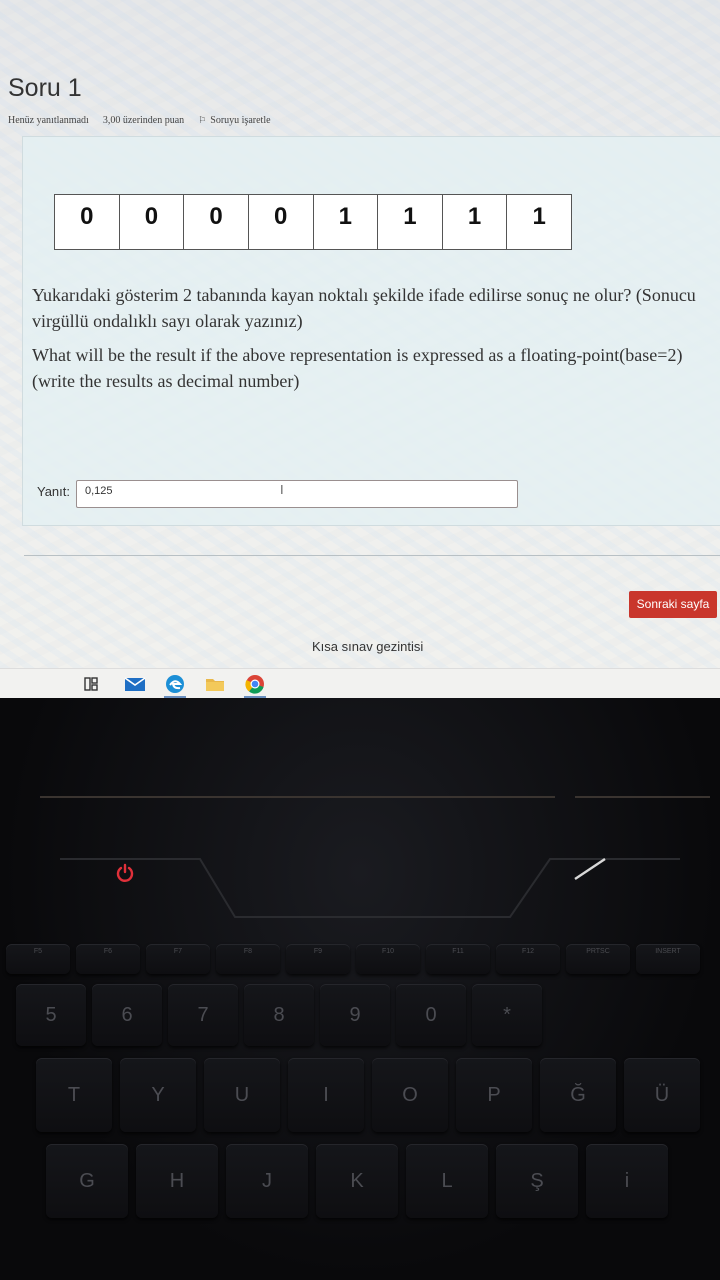 The height and width of the screenshot is (1280, 720). I want to click on mail-icon, so click(135, 684).